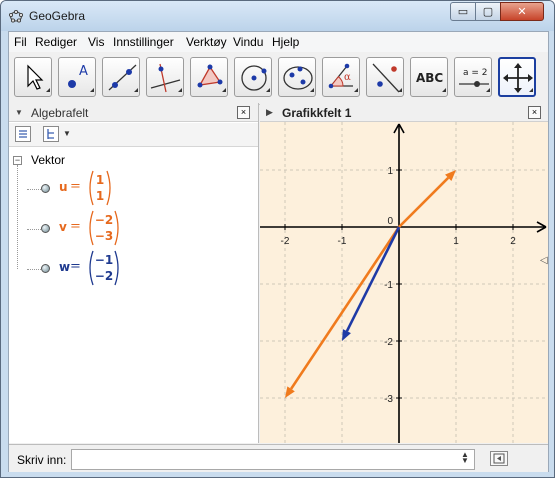 The width and height of the screenshot is (555, 478). What do you see at coordinates (388, 399) in the screenshot?
I see `y-tick-label: -3` at bounding box center [388, 399].